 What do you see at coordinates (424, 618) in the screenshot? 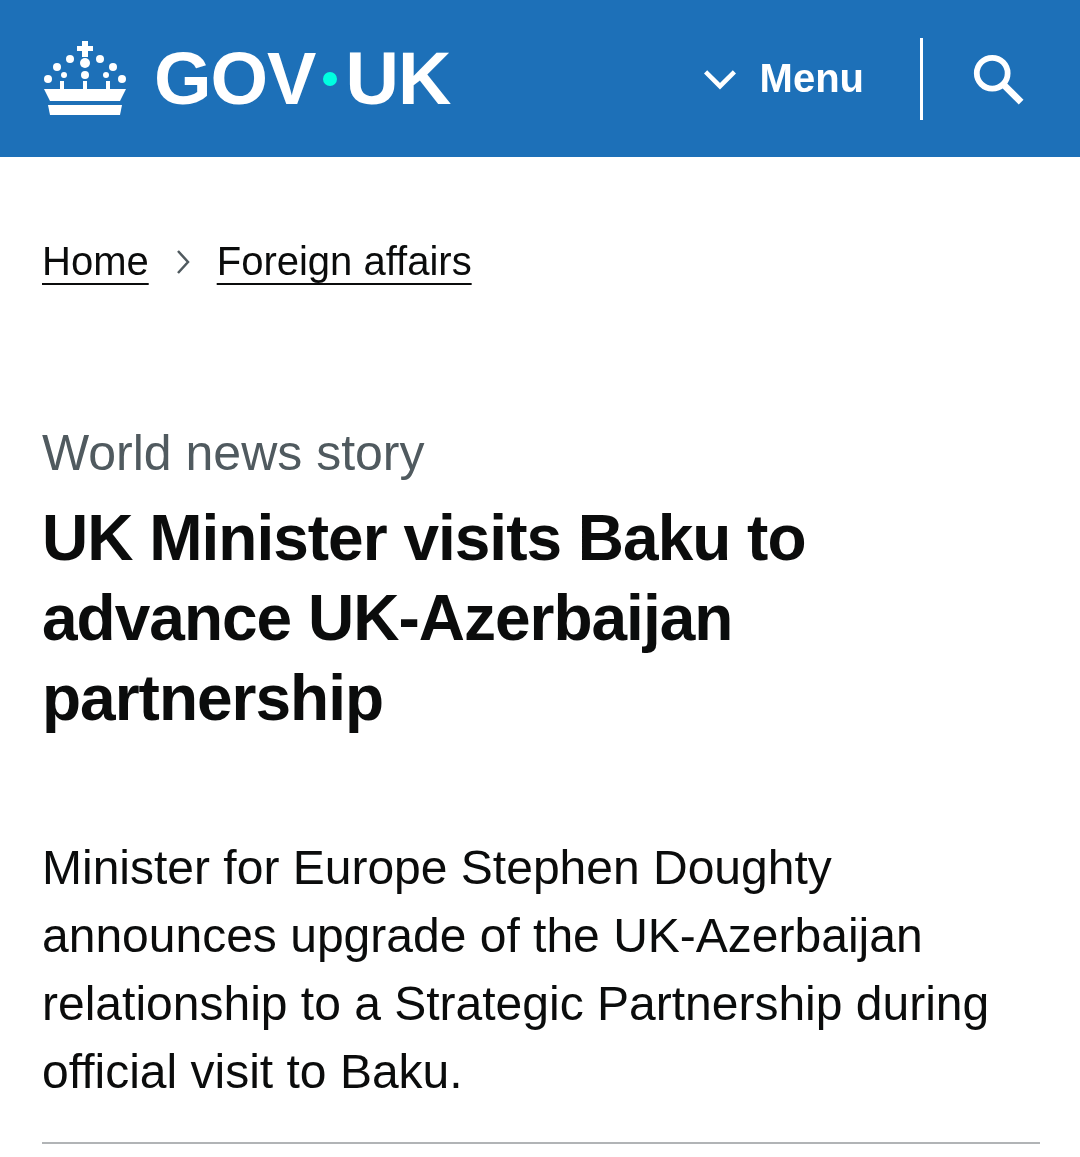
I see `page-title: UK Minister visits Baku to advance UK-Azerbaijan partnership` at bounding box center [424, 618].